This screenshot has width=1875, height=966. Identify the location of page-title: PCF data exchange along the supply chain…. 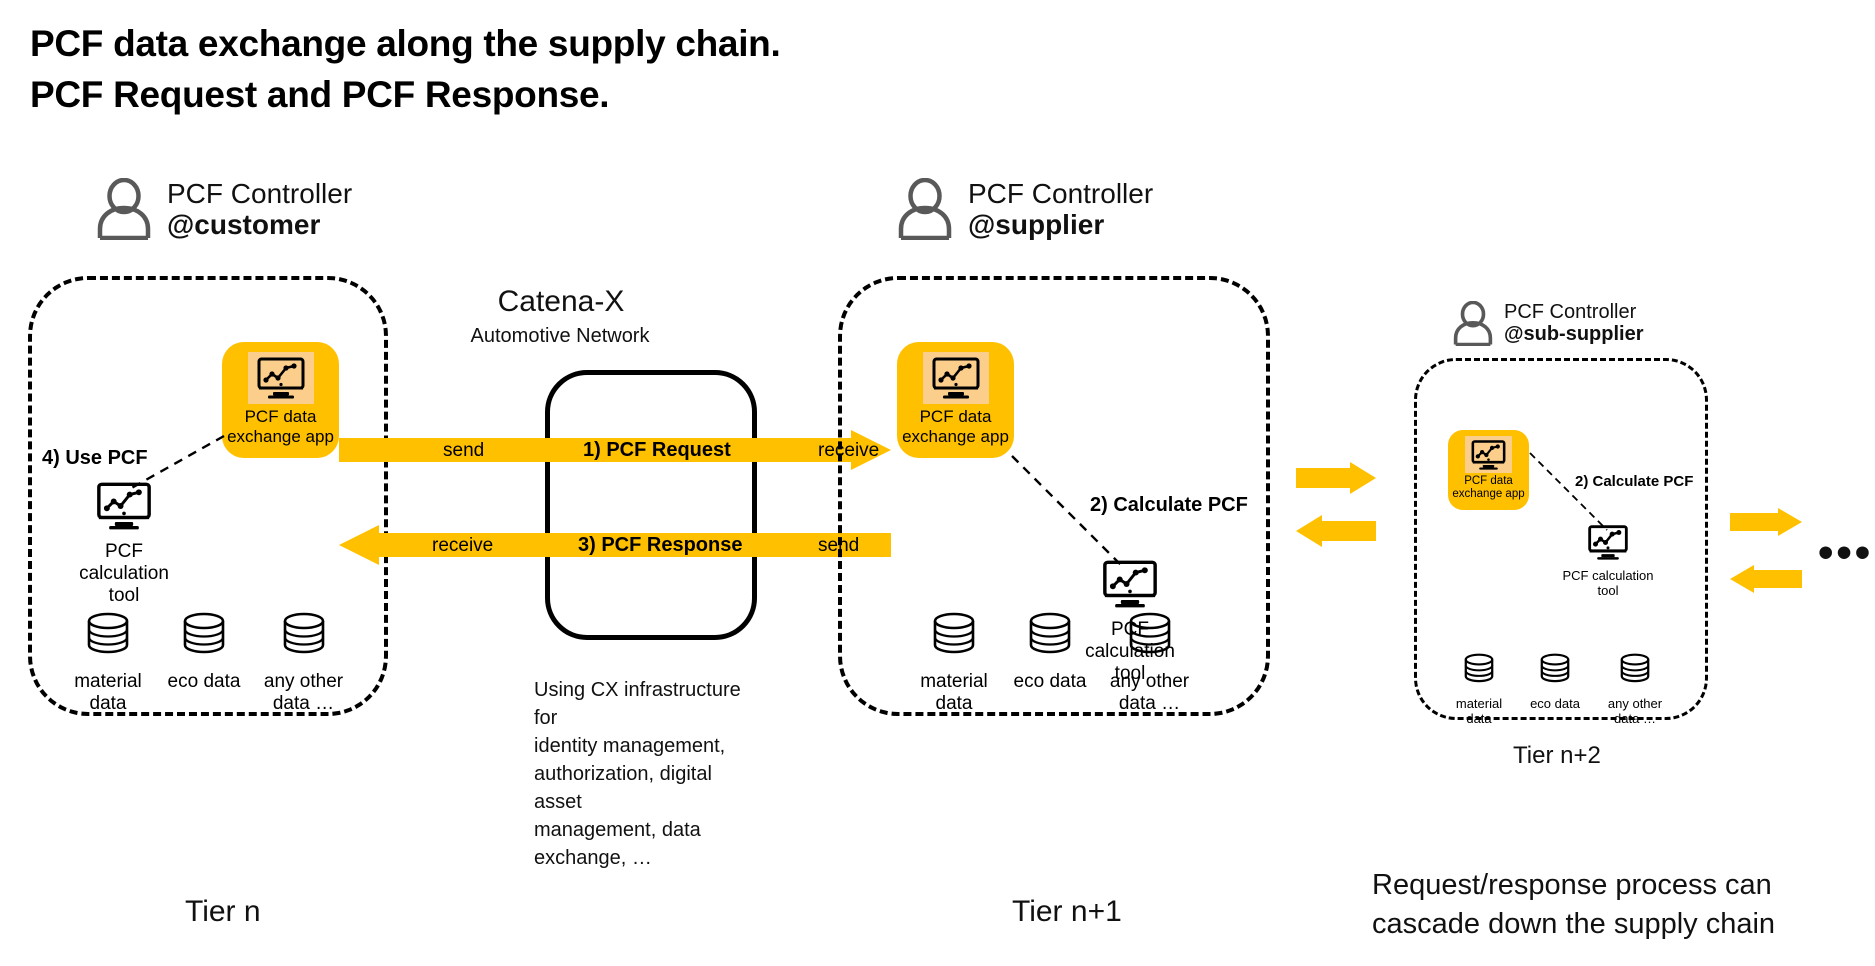
(405, 69).